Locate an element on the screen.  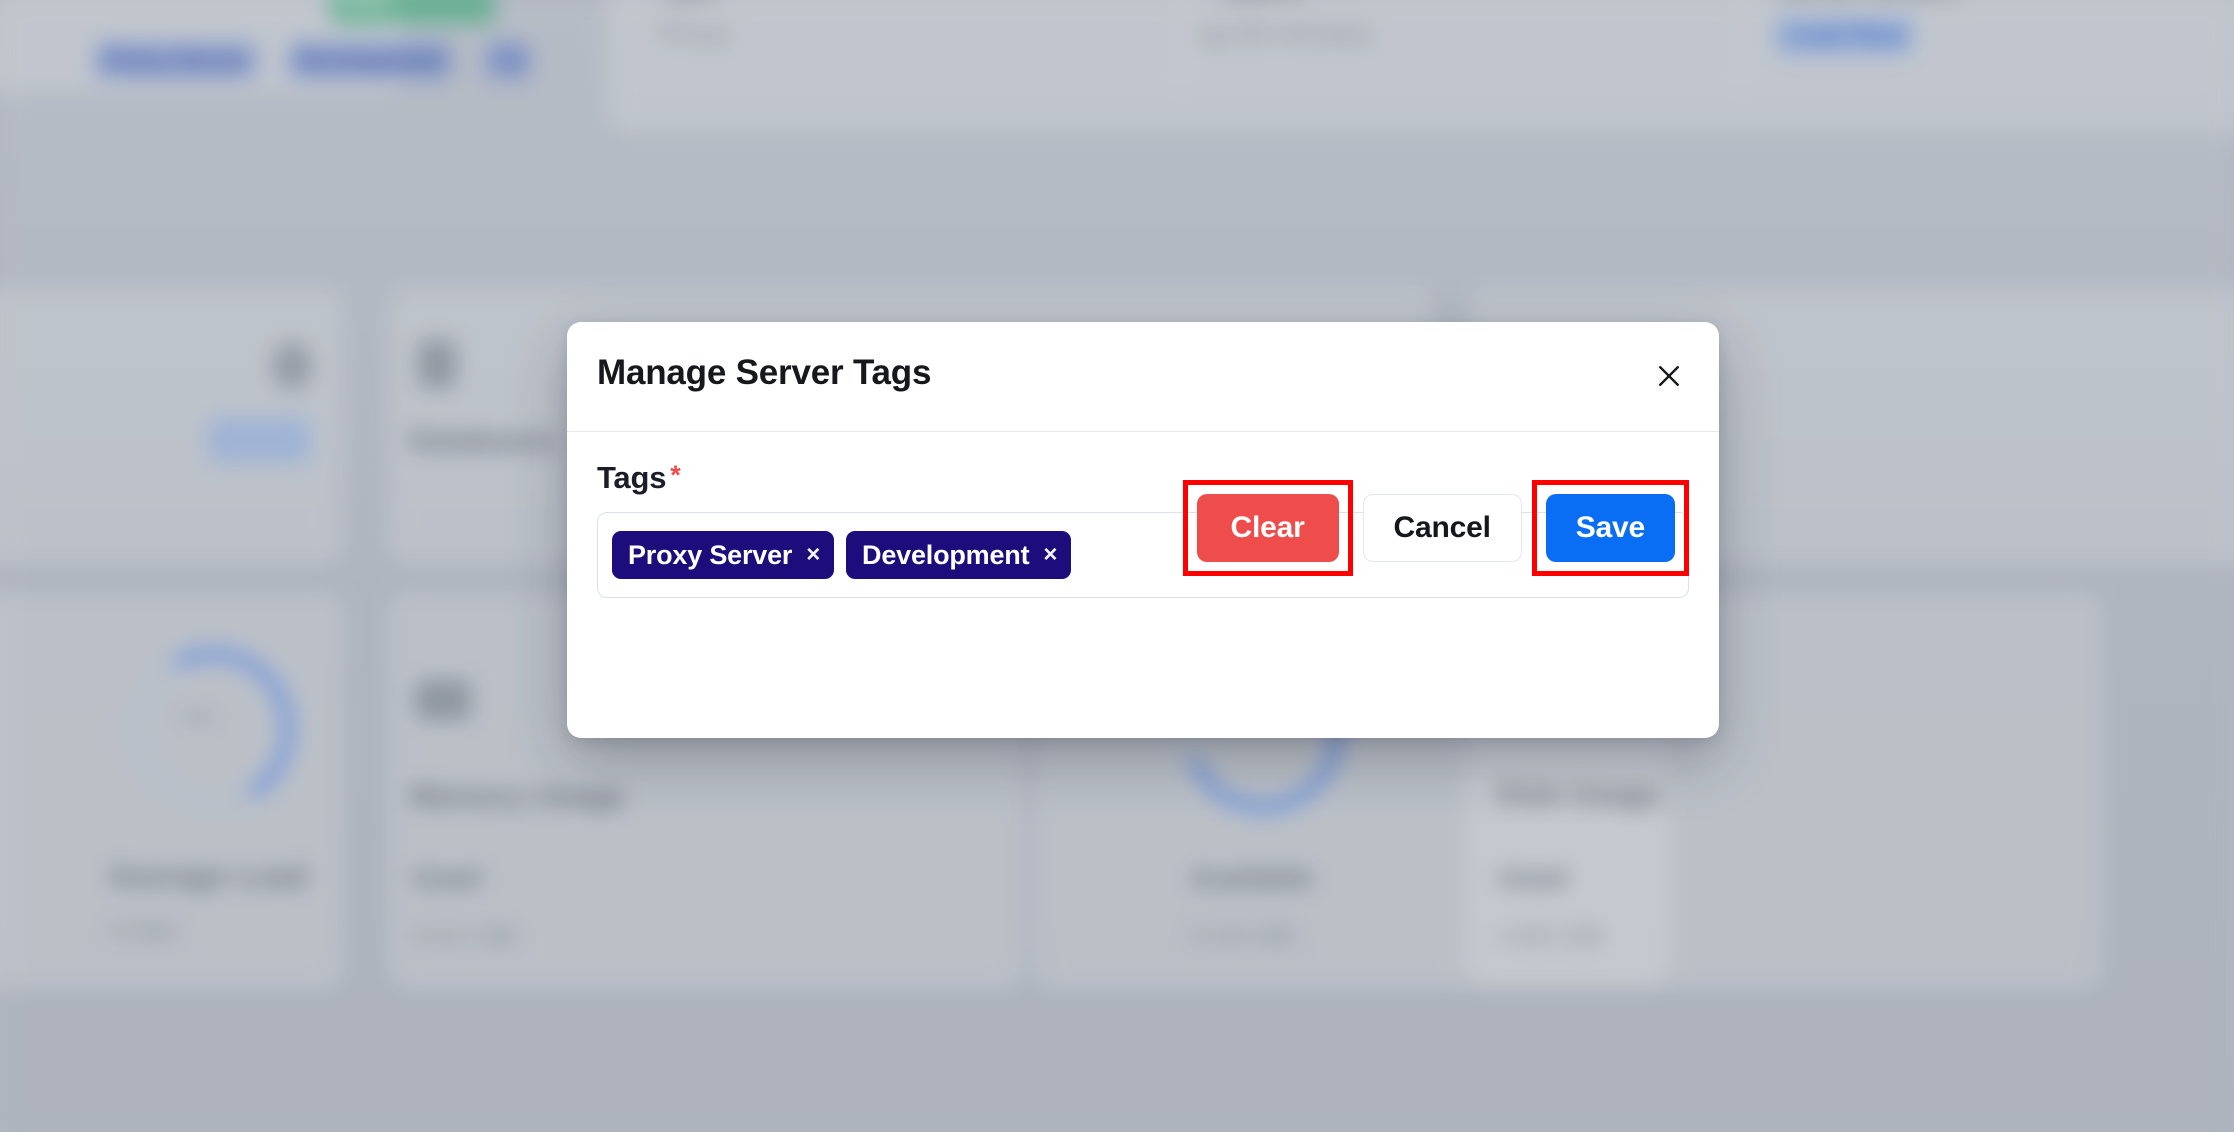
tag-chip-label: Proxy Server is located at coordinates (710, 554).